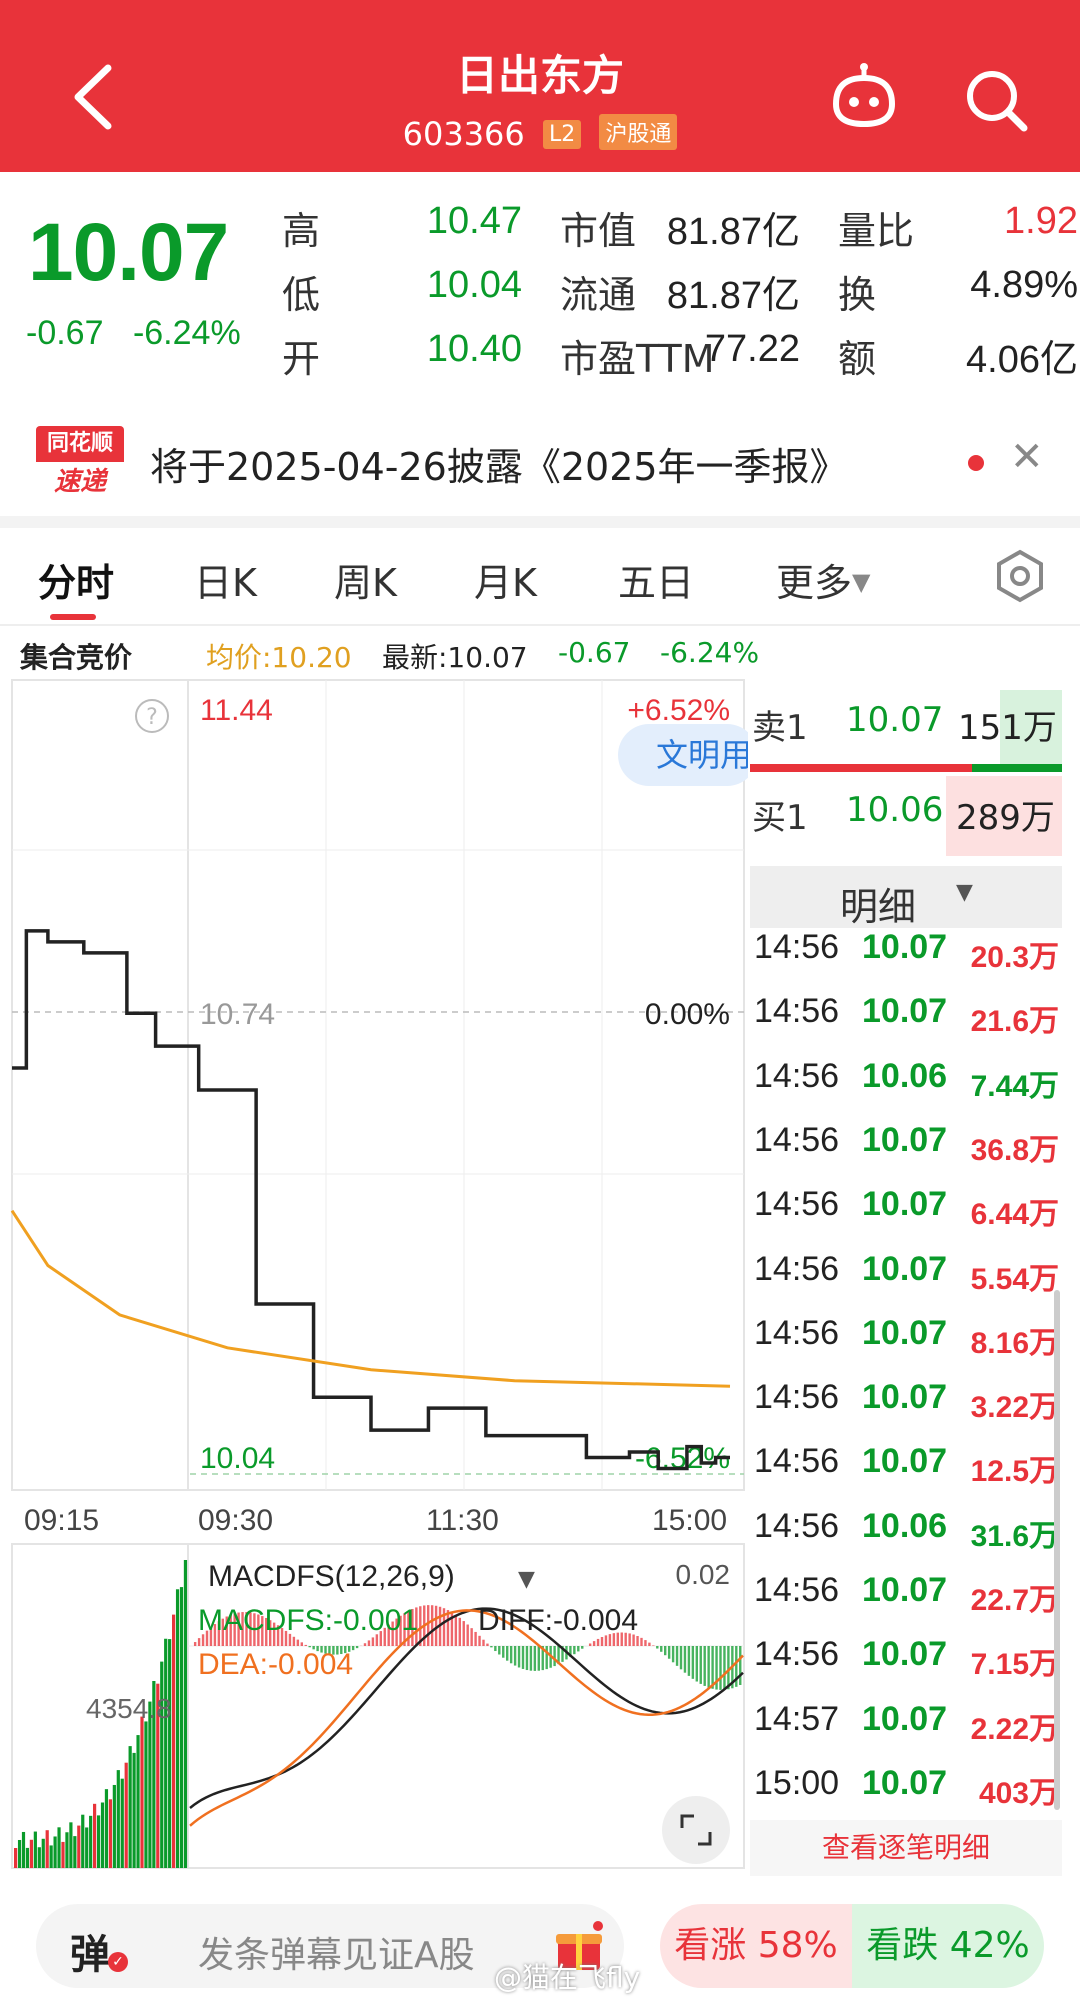  I want to click on active-tab-indicator, so click(73, 617).